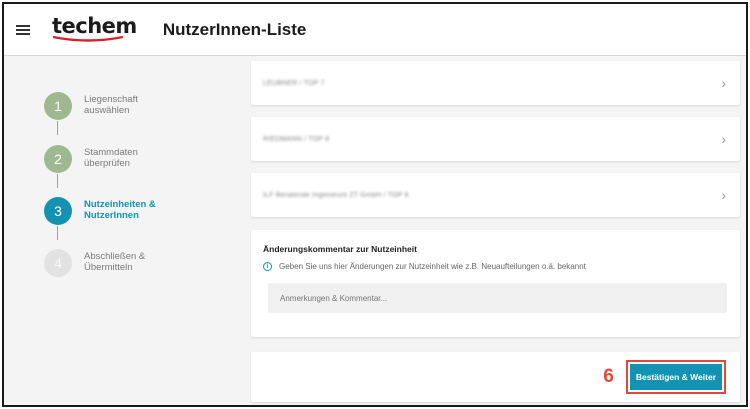 The height and width of the screenshot is (409, 750). I want to click on annotation-highlight-box: Bestätigen & Weiter, so click(675, 377).